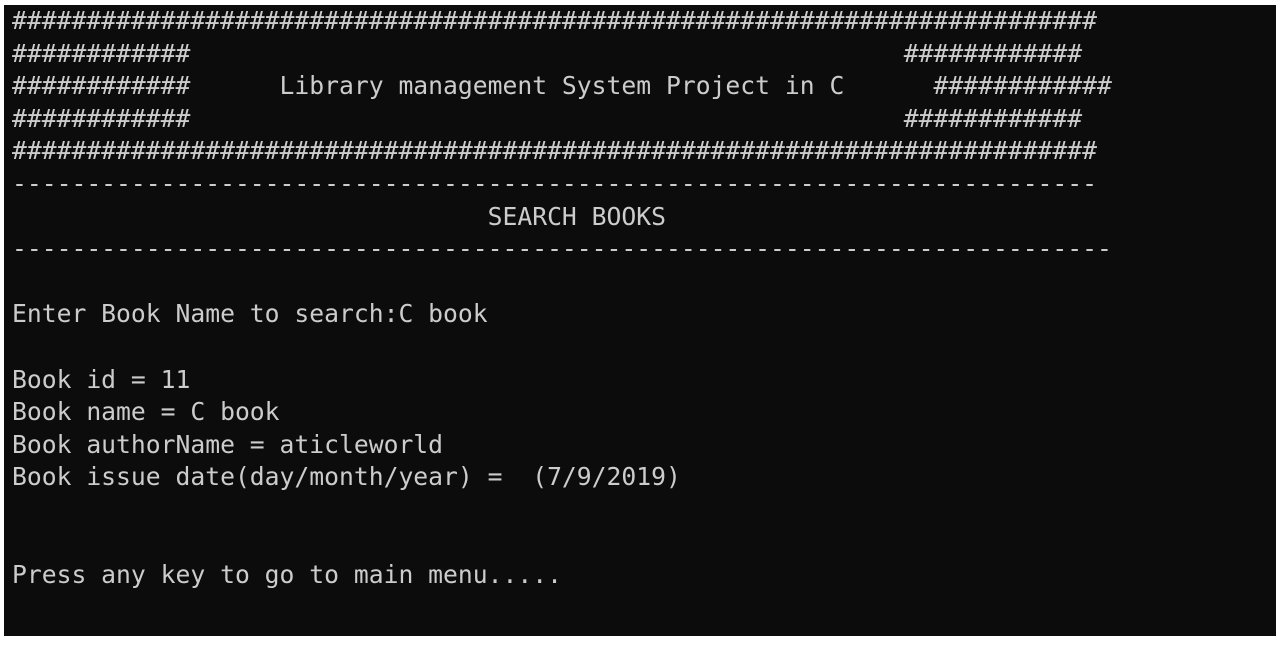  What do you see at coordinates (101, 379) in the screenshot?
I see `book-id-line: Book id = 11` at bounding box center [101, 379].